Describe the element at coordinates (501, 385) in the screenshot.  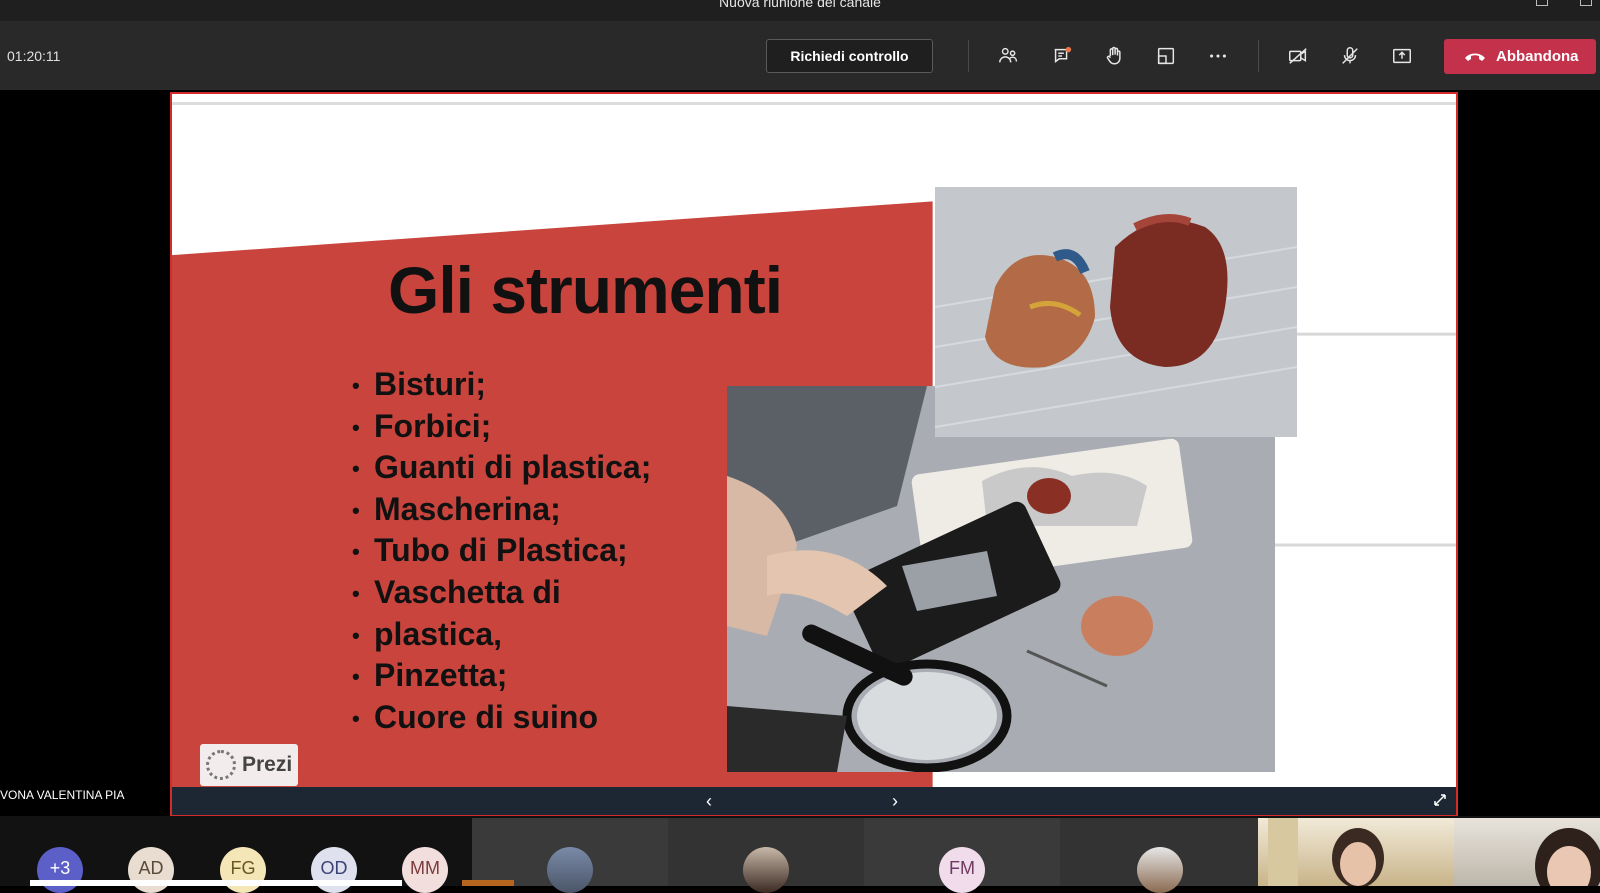
I see `list-item: Bisturi;` at that location.